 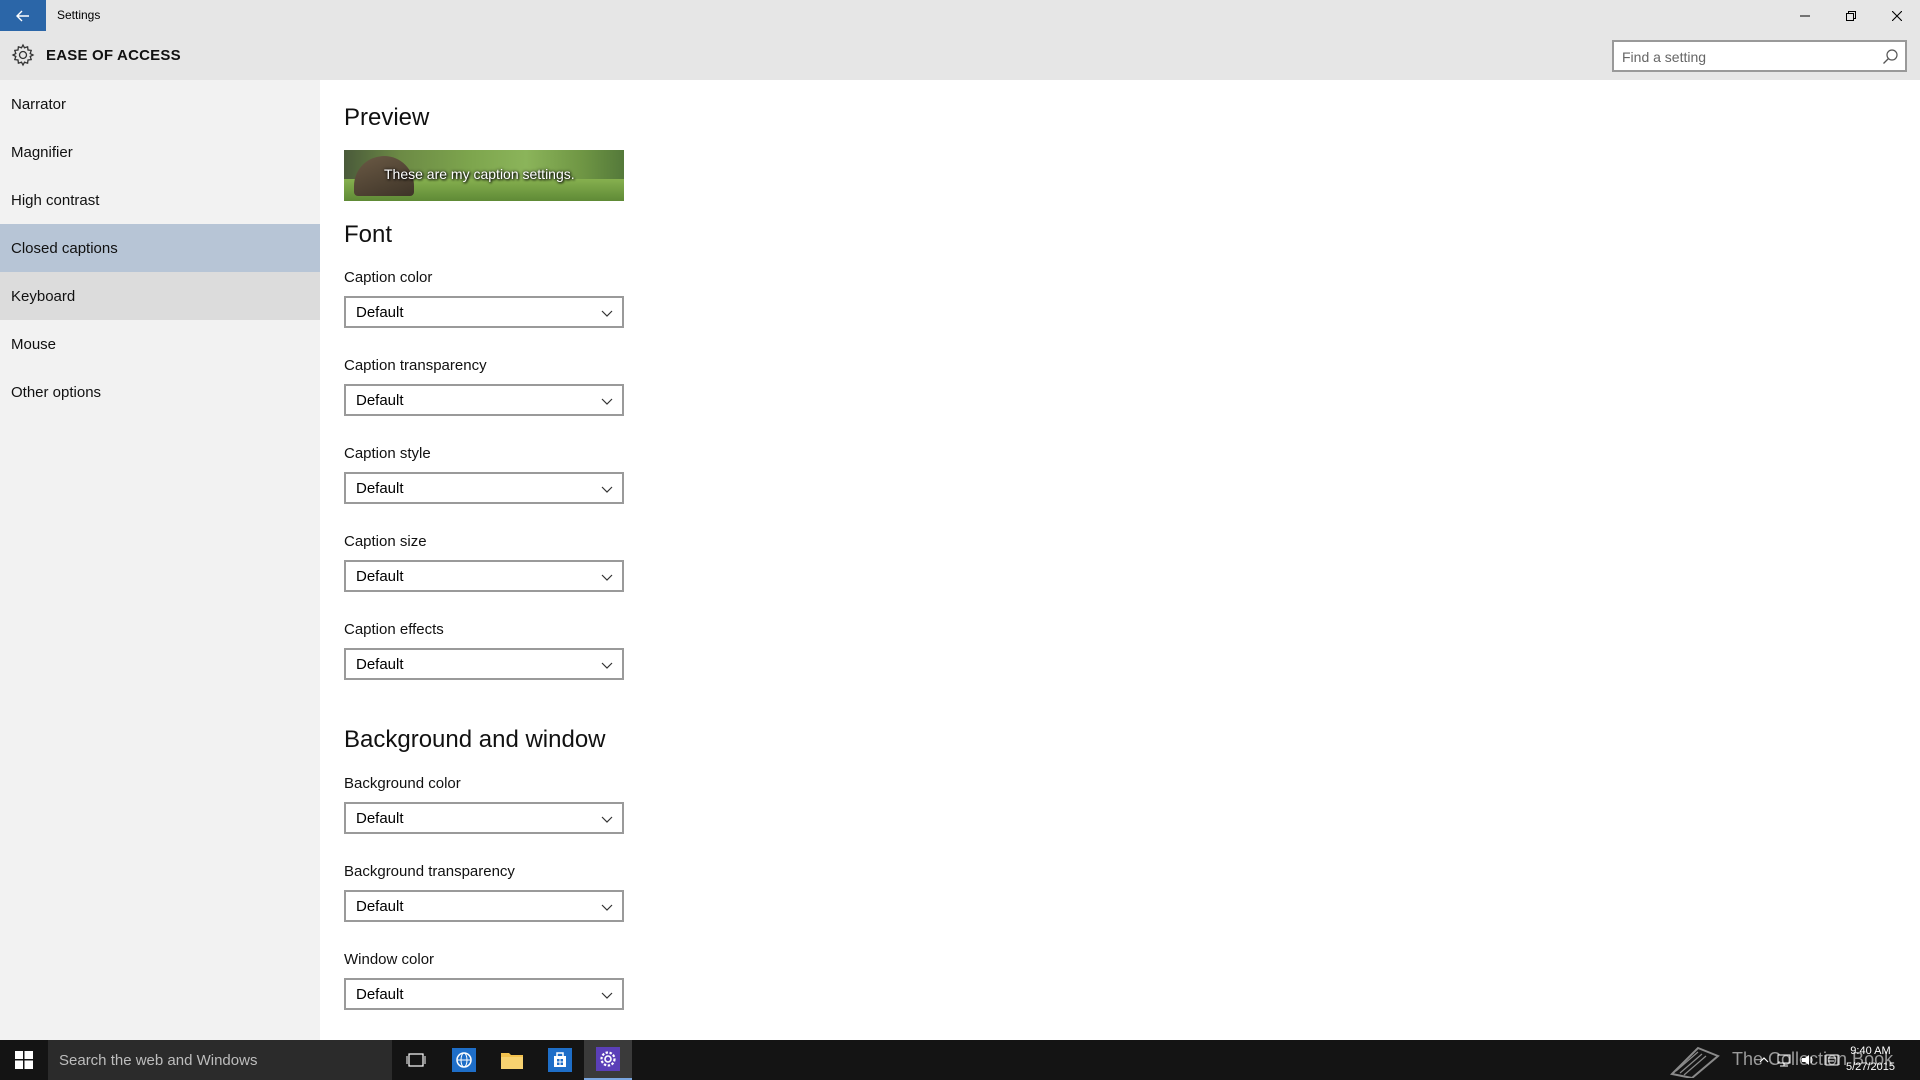 I want to click on minimize-icon, so click(x=1805, y=15).